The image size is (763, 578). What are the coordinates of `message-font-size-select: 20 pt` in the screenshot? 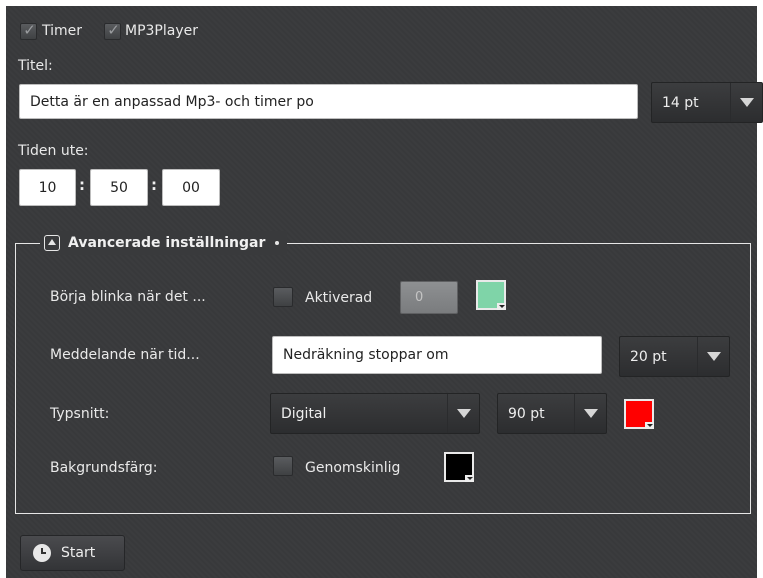 It's located at (674, 356).